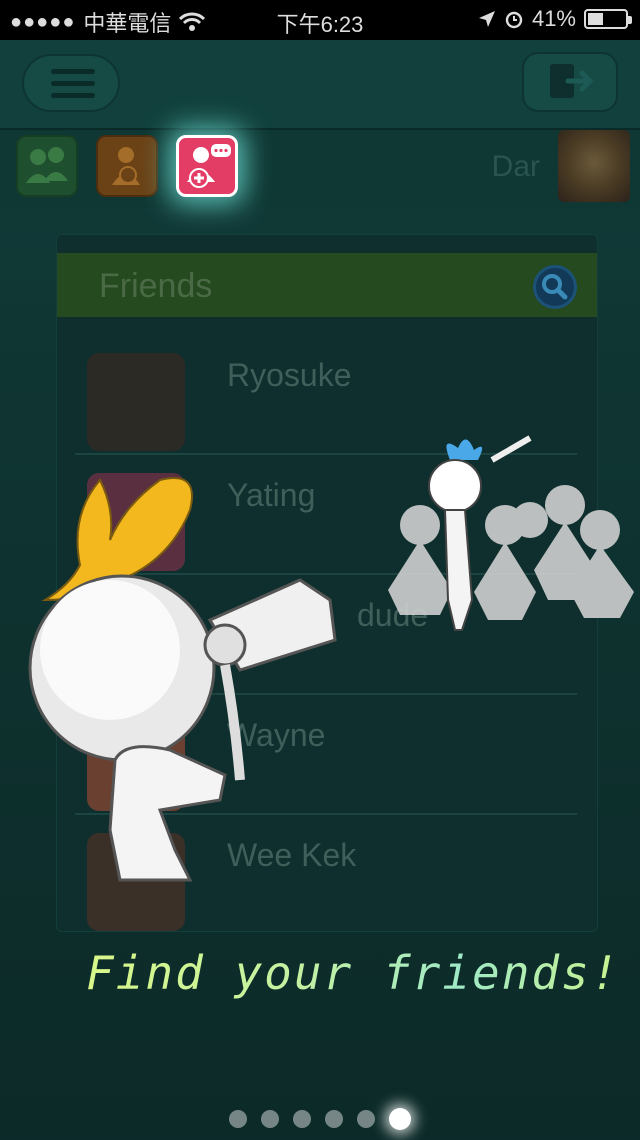 Image resolution: width=640 pixels, height=1140 pixels. What do you see at coordinates (276, 735) in the screenshot?
I see `friend-name: Wayne` at bounding box center [276, 735].